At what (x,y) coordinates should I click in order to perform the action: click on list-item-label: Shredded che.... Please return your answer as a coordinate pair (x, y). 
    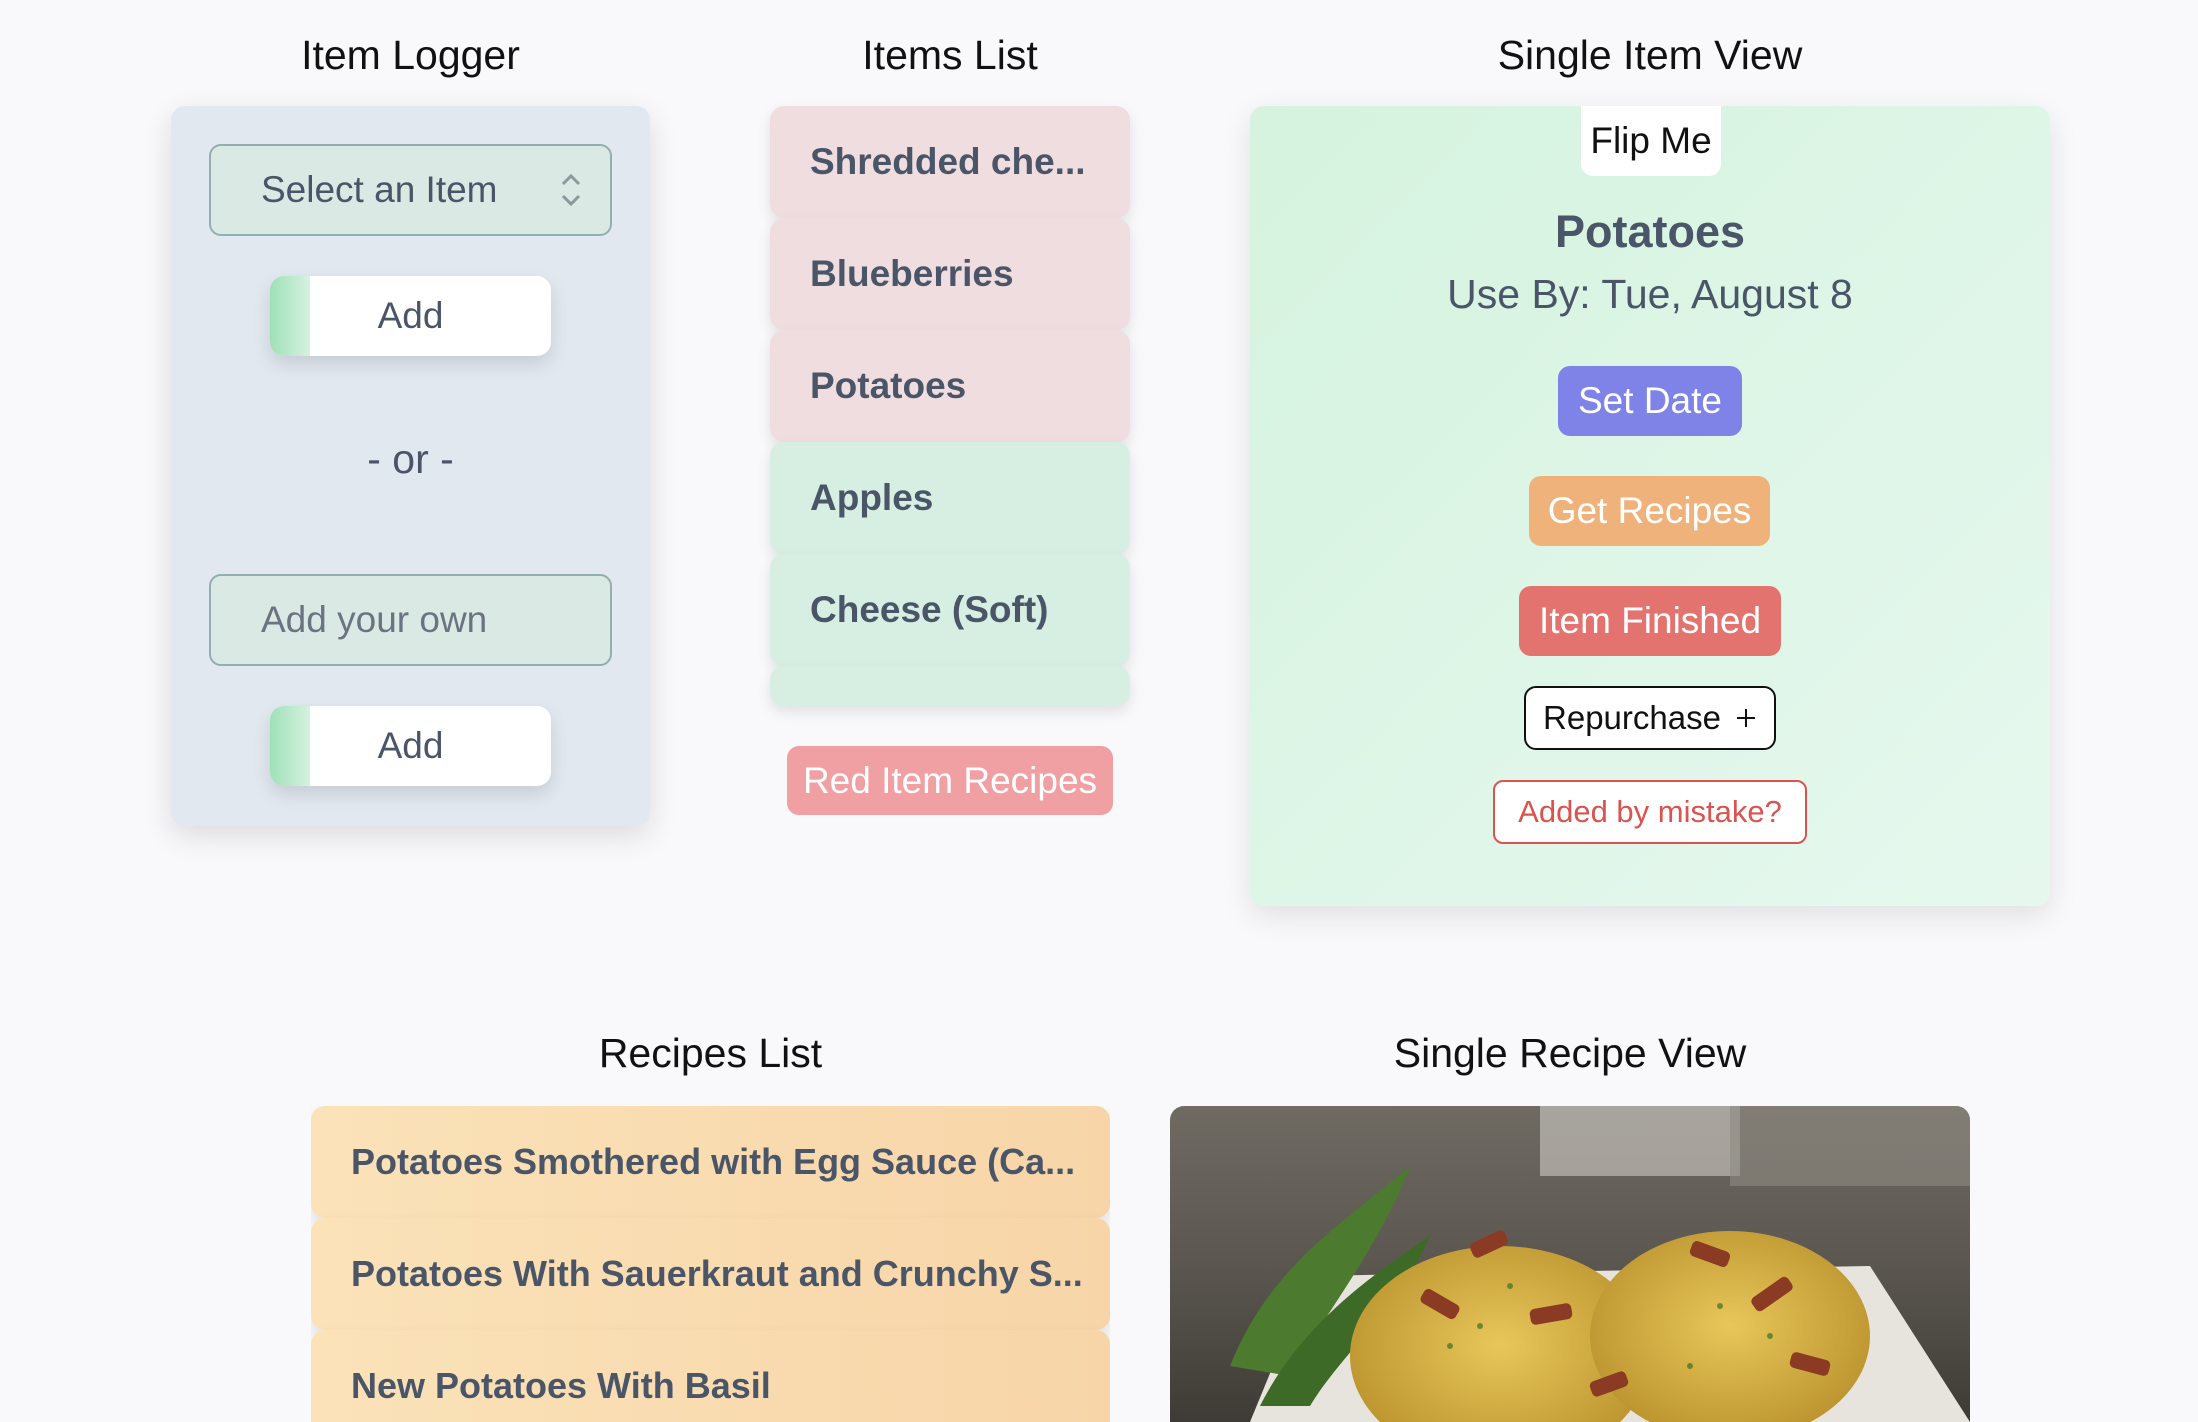
    Looking at the image, I should click on (948, 161).